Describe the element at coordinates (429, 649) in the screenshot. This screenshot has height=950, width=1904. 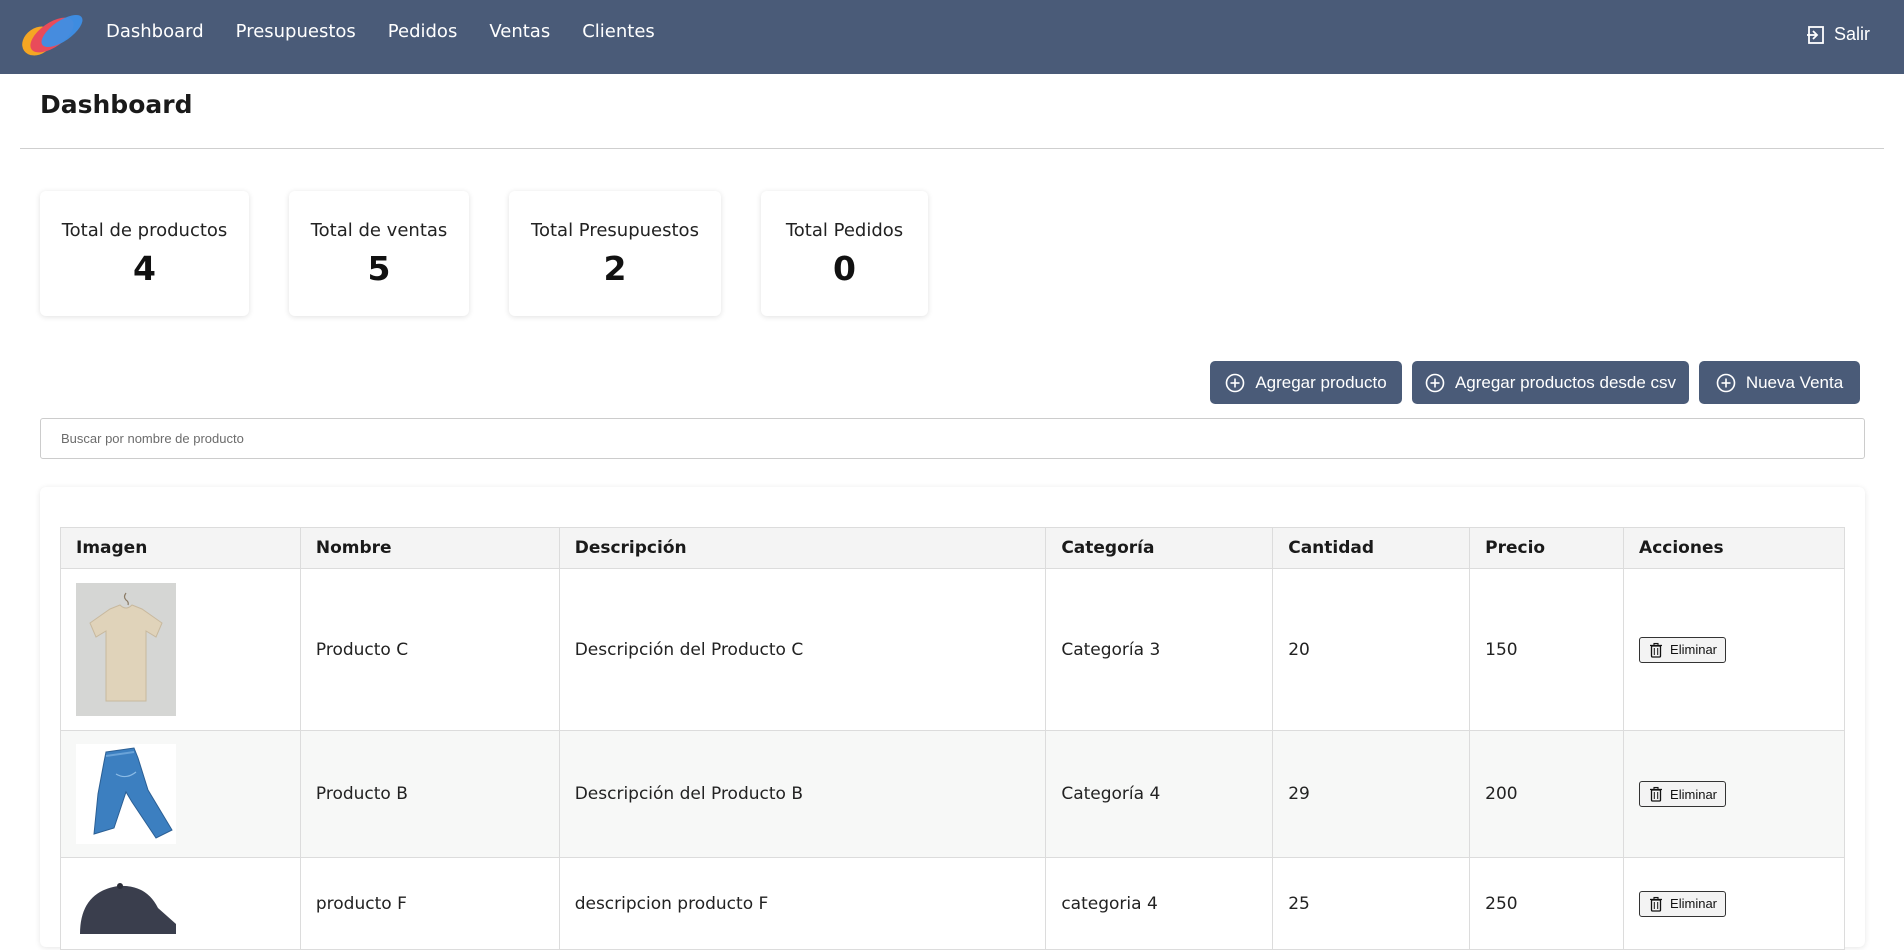
I see `product-name: Producto C` at that location.